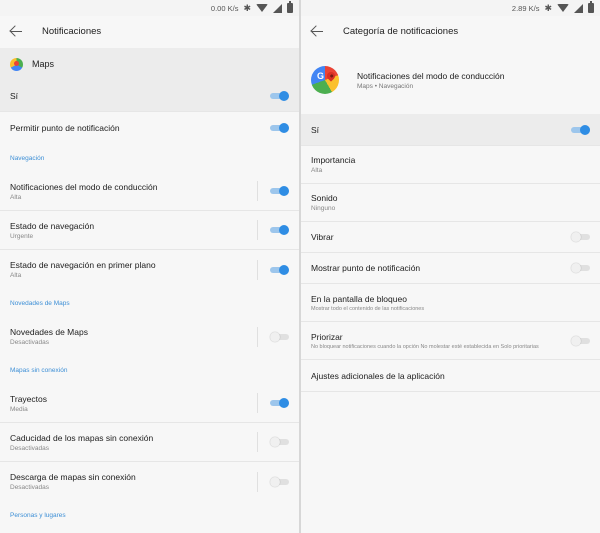 This screenshot has height=533, width=600. What do you see at coordinates (385, 86) in the screenshot?
I see `category-subtitle: Maps • Navegación` at bounding box center [385, 86].